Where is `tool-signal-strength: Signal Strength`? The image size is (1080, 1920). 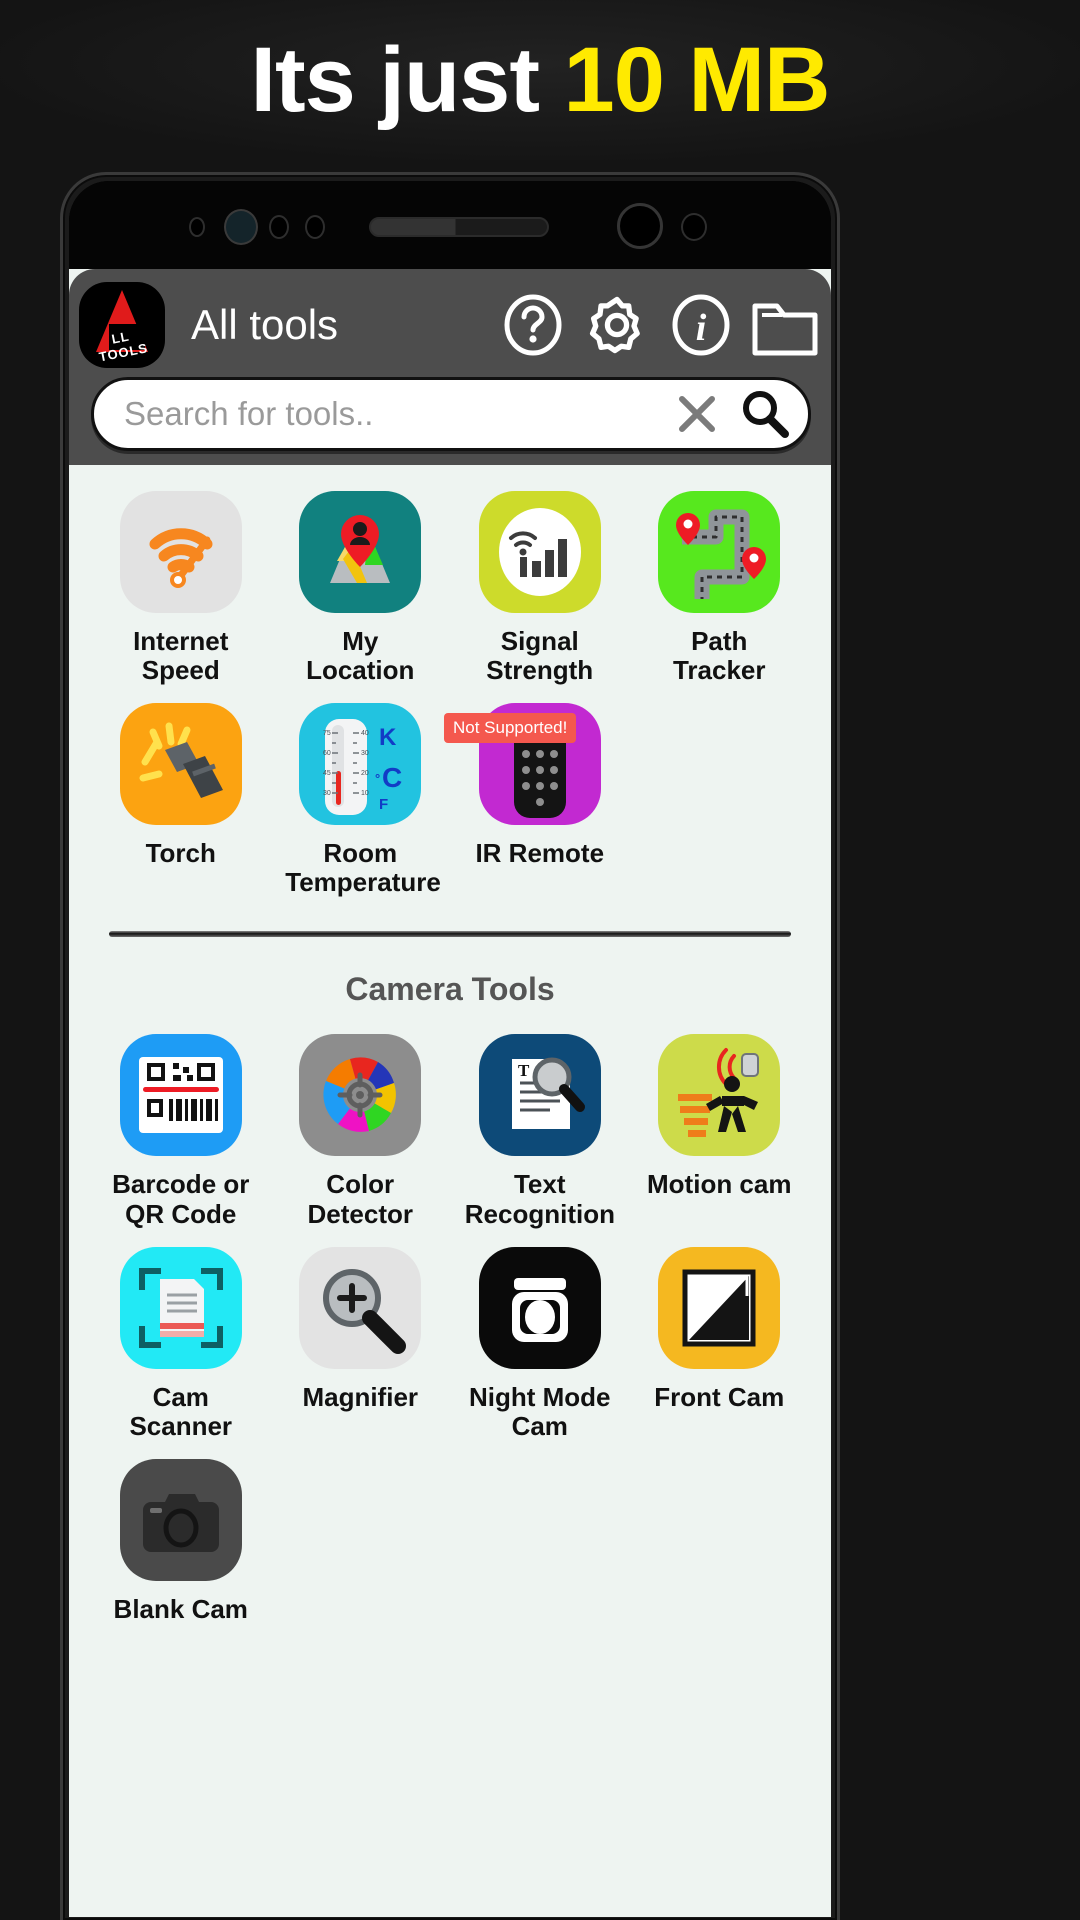 tool-signal-strength: Signal Strength is located at coordinates (540, 588).